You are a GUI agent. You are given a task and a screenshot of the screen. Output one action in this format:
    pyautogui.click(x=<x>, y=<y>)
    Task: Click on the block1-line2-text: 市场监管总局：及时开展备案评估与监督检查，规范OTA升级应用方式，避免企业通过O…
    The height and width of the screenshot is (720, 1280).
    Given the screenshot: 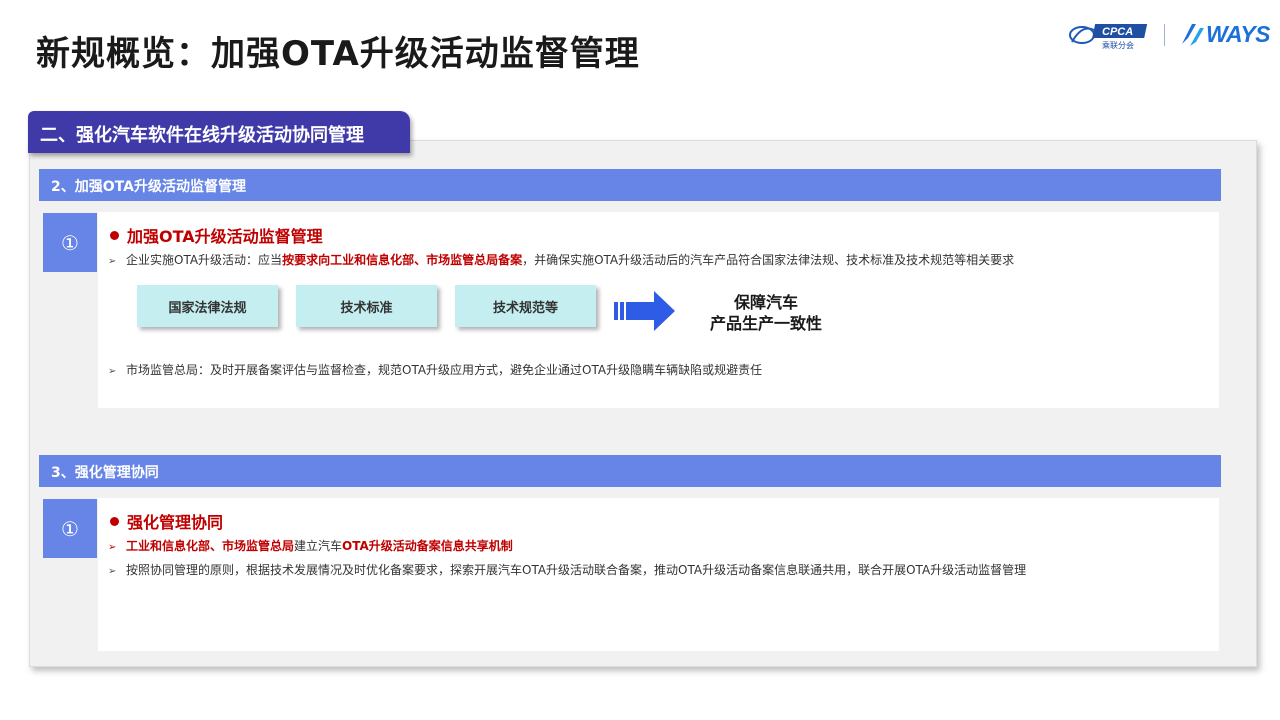 What is the action you would take?
    pyautogui.click(x=444, y=370)
    